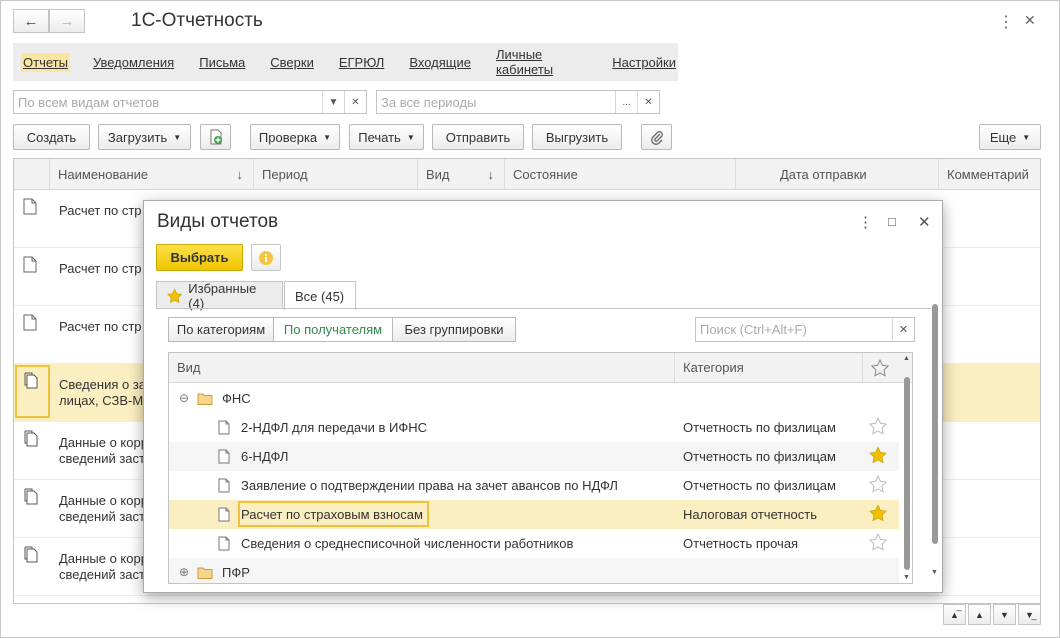  I want to click on more-button: Еще ▼, so click(1010, 137).